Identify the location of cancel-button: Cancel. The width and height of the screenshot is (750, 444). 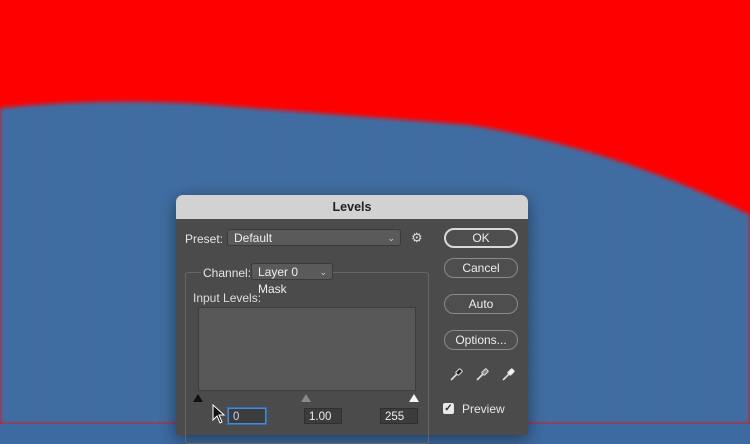
(481, 268).